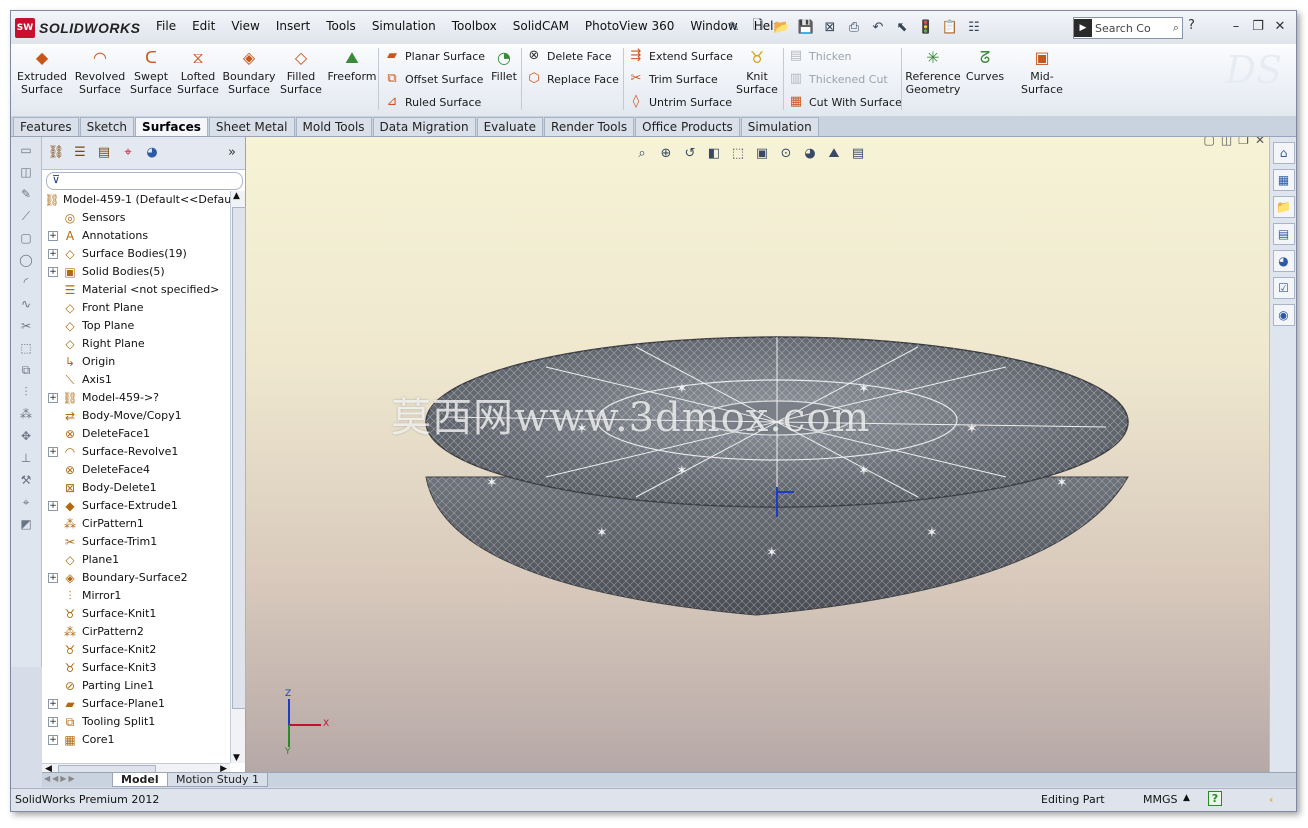 Image resolution: width=1308 pixels, height=828 pixels. I want to click on mid-surface-button: ▣ Mid-Surface, so click(1042, 72).